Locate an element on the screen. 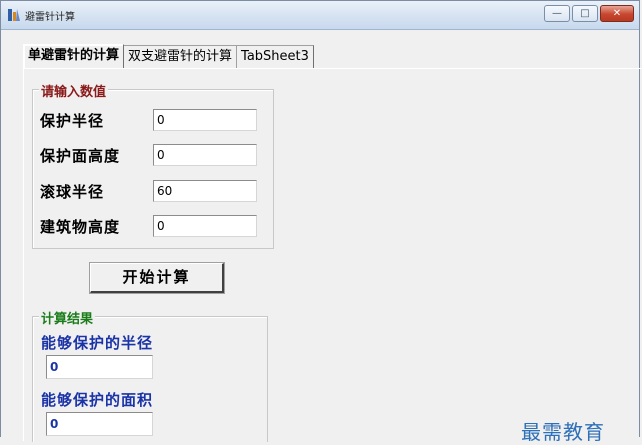 This screenshot has height=445, width=642. protection-height-input: 0 is located at coordinates (205, 155).